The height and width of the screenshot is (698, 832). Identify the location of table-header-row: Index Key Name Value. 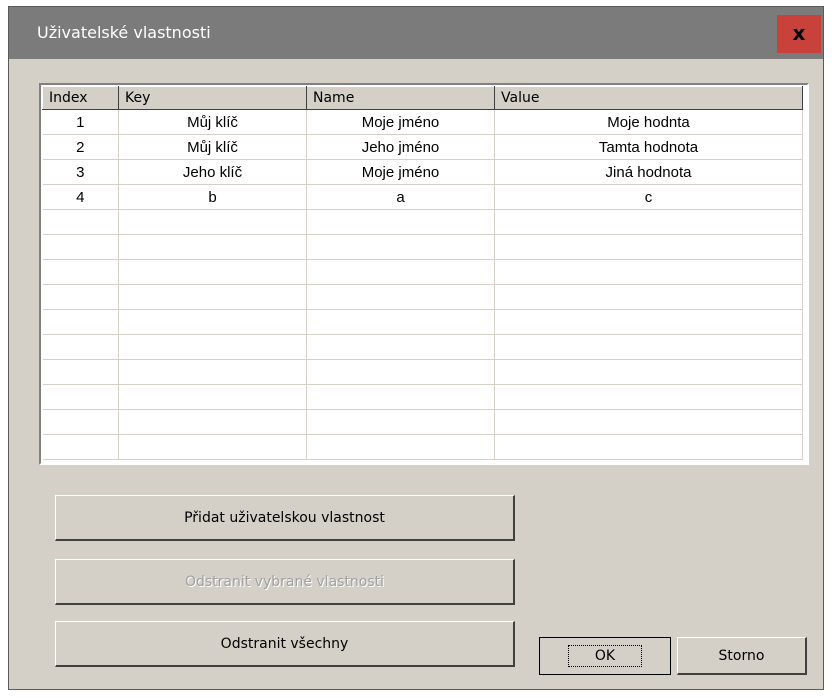
(422, 98).